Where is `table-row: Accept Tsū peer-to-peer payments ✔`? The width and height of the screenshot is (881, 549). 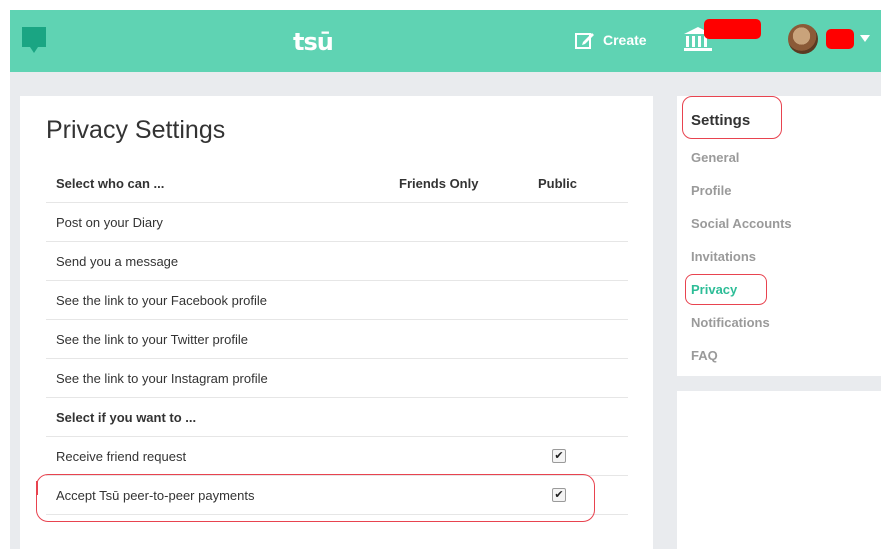 table-row: Accept Tsū peer-to-peer payments ✔ is located at coordinates (337, 495).